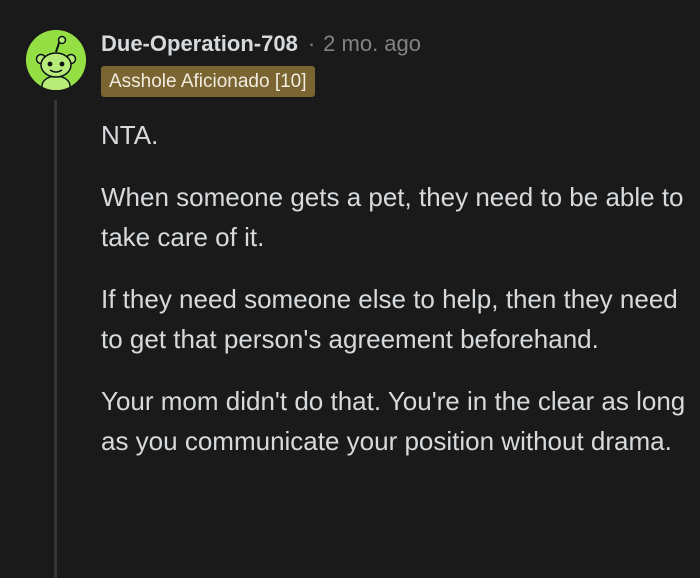  Describe the element at coordinates (199, 44) in the screenshot. I see `username-link: Due-Operation-708` at that location.